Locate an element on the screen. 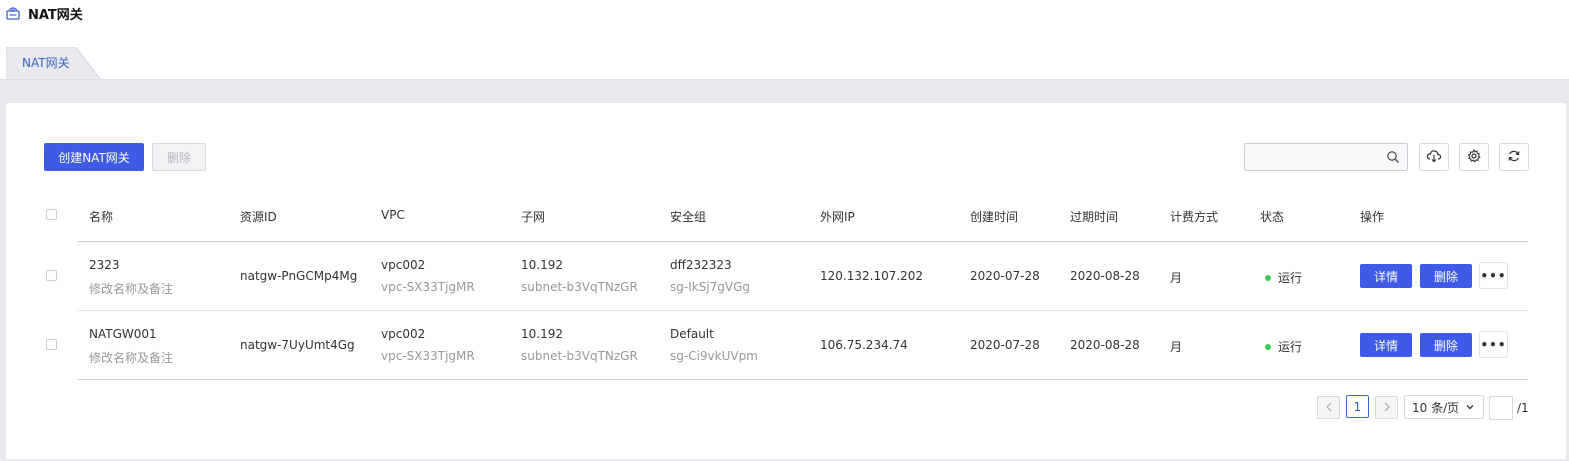 The width and height of the screenshot is (1569, 461). column-header-resource-id: 资源ID is located at coordinates (258, 217).